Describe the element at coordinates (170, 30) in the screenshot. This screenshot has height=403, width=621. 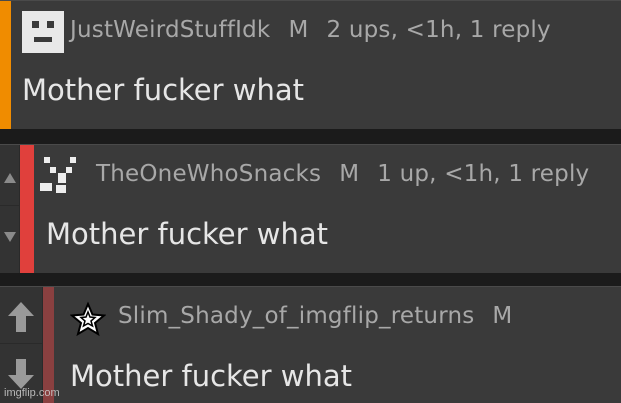
I see `username-link: JustWeirdStuffIdk` at that location.